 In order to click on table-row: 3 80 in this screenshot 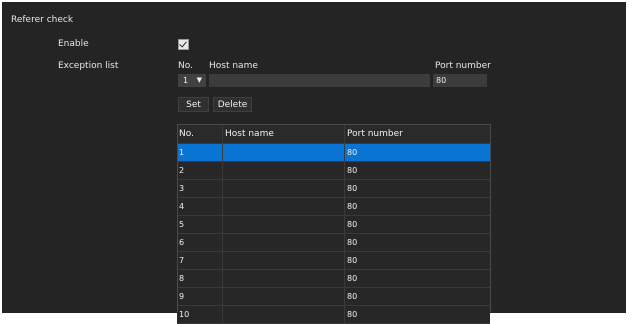, I will do `click(333, 189)`.